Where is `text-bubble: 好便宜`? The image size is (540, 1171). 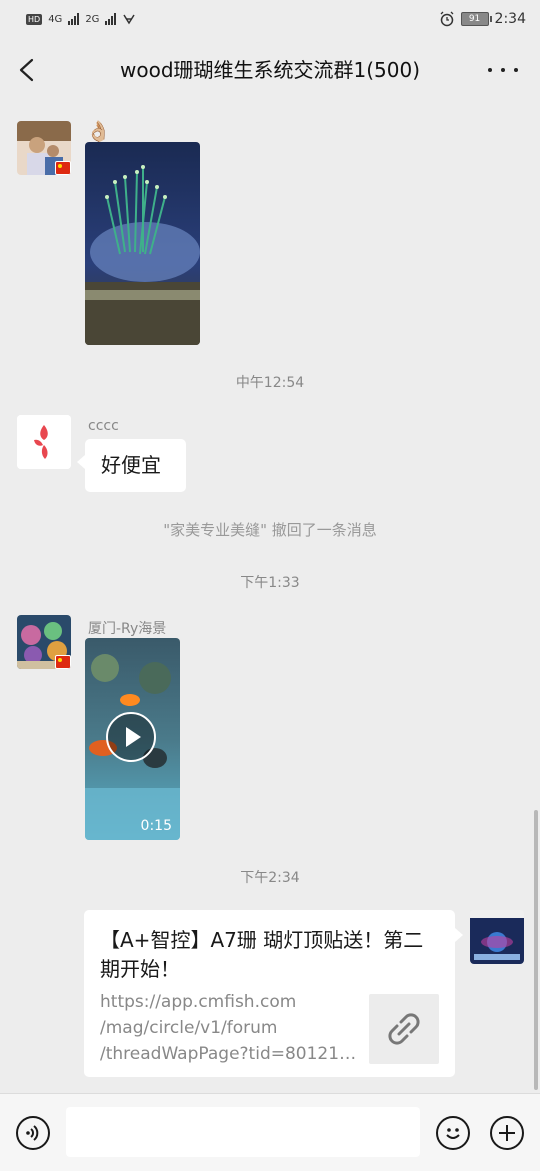
text-bubble: 好便宜 is located at coordinates (131, 465).